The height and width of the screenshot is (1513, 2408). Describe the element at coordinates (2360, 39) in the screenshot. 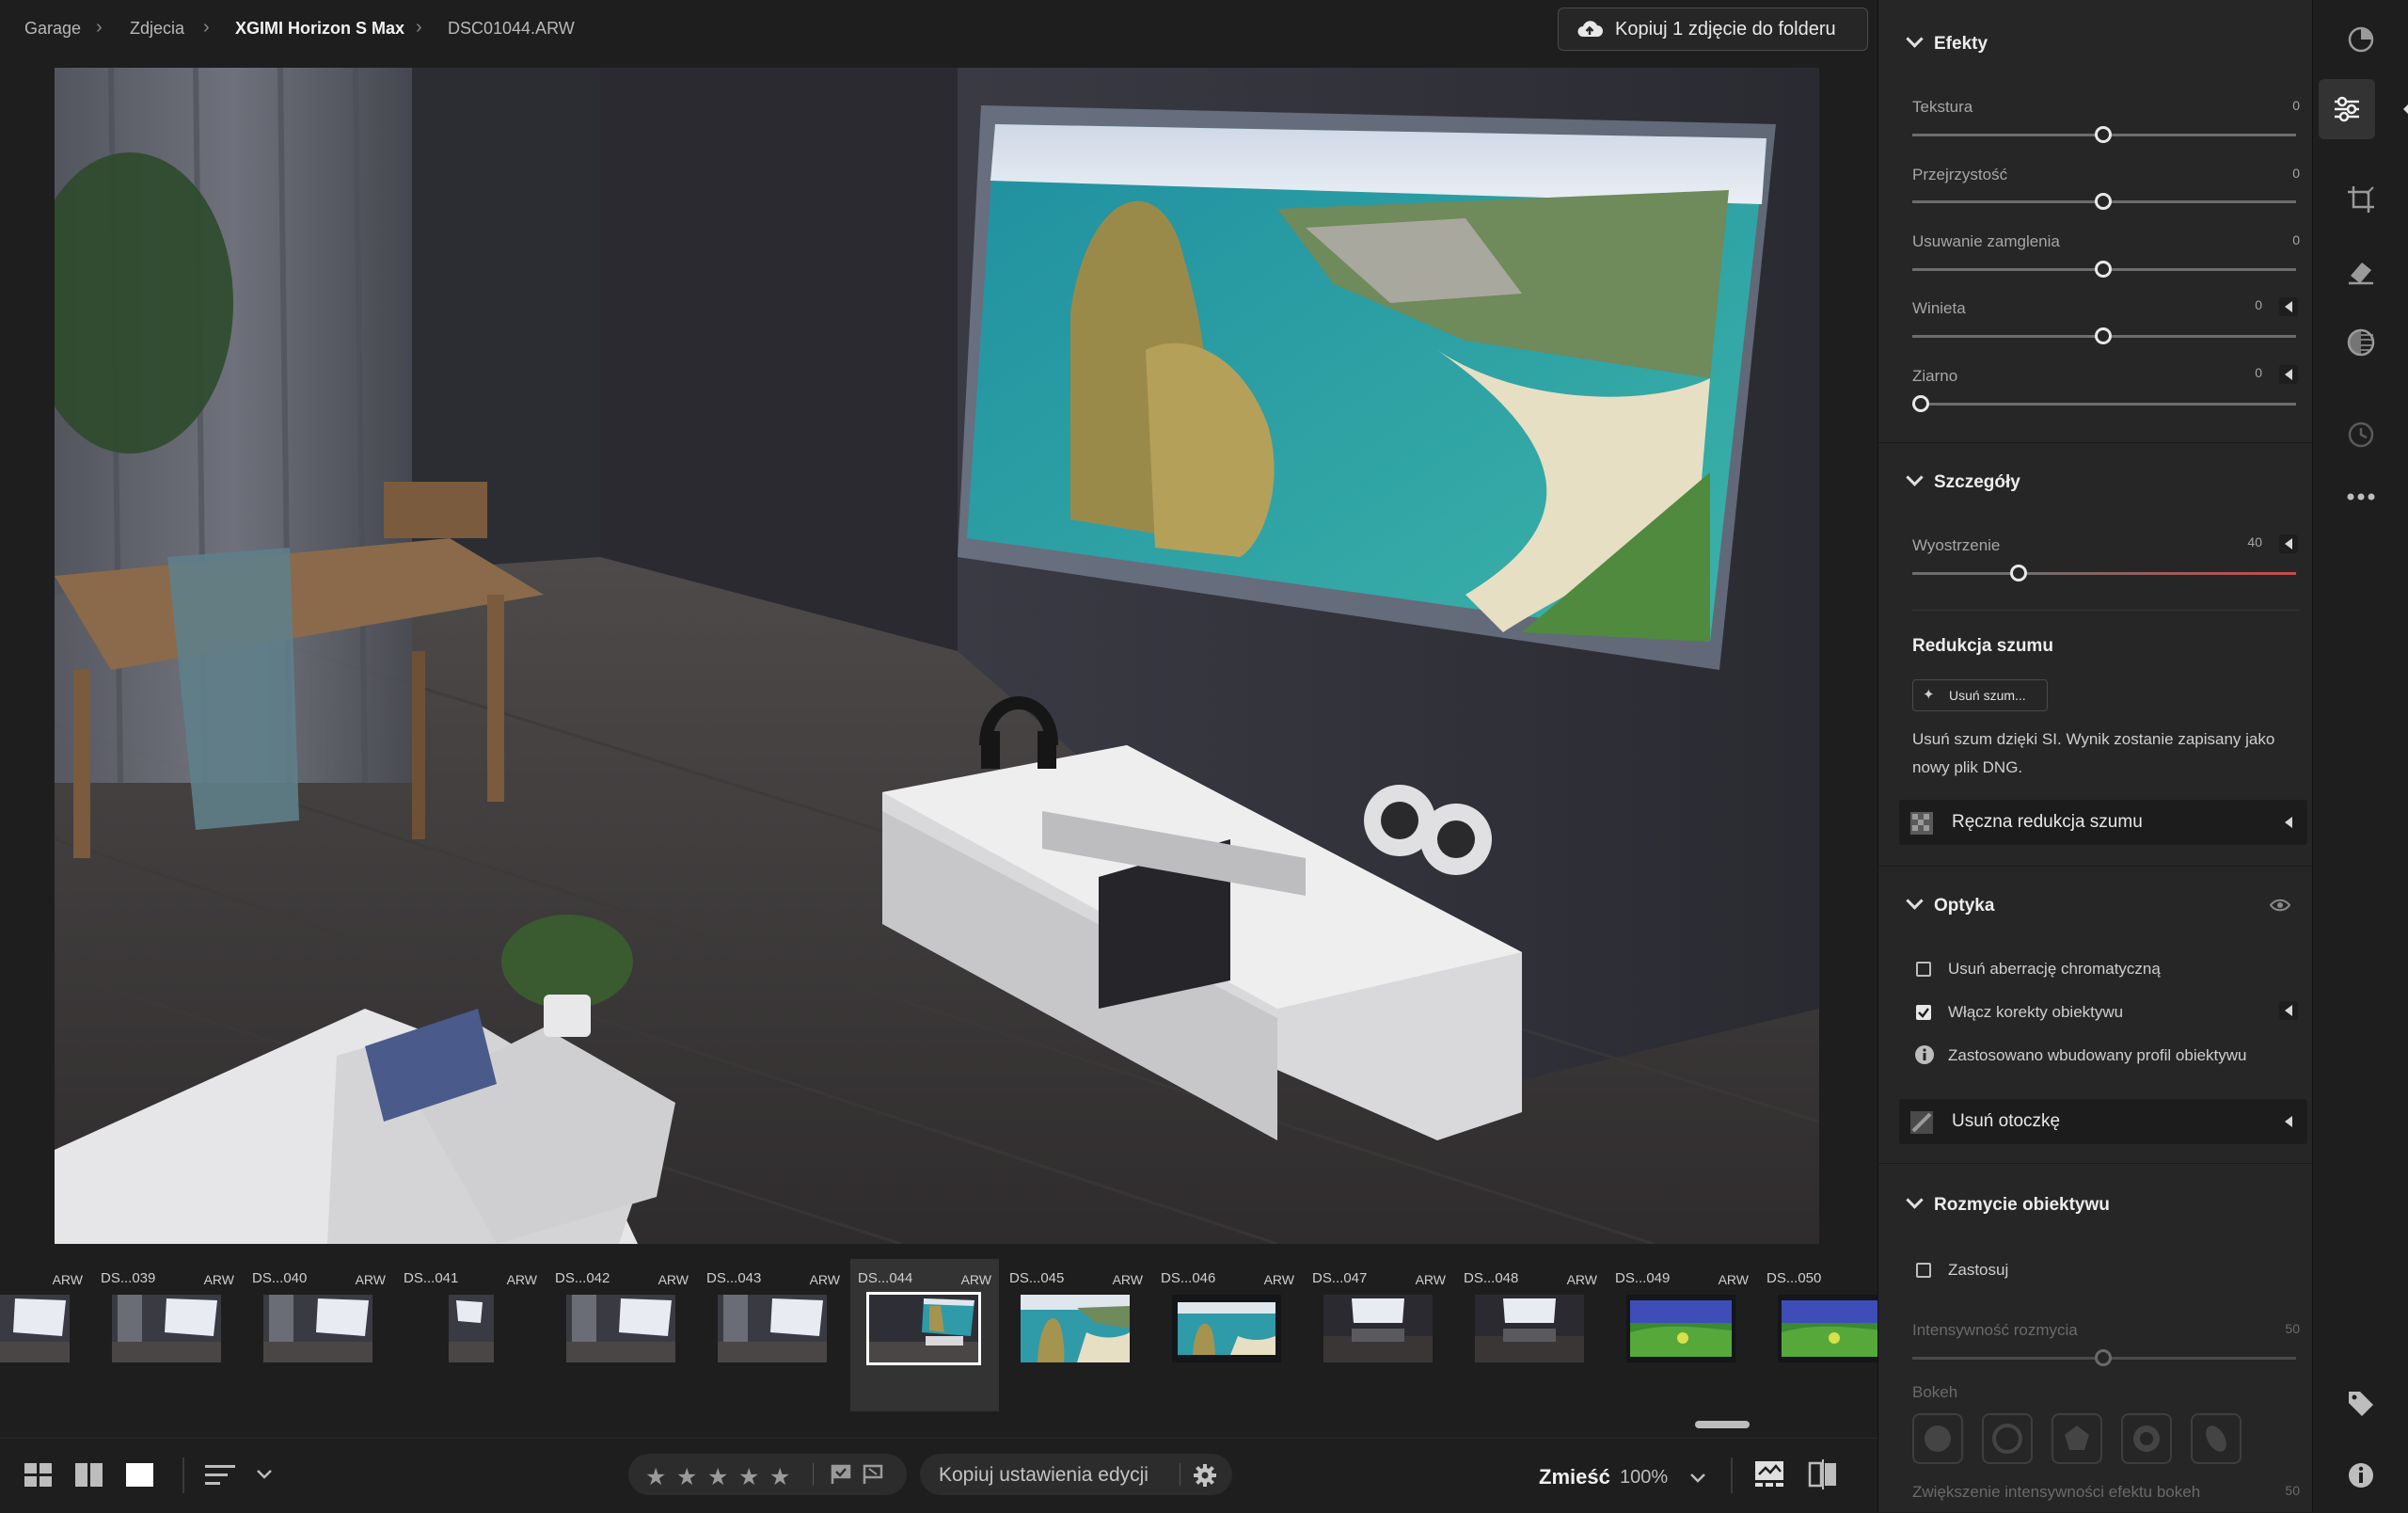

I see `presets-tool` at that location.